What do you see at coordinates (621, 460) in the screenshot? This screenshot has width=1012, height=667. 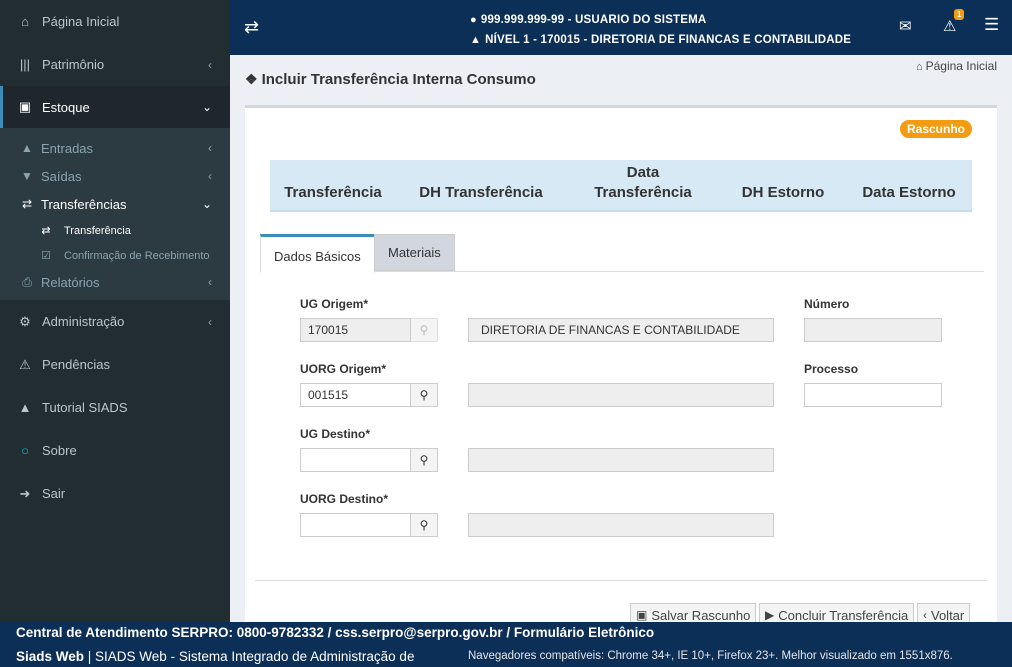 I see `ug-destino-description` at bounding box center [621, 460].